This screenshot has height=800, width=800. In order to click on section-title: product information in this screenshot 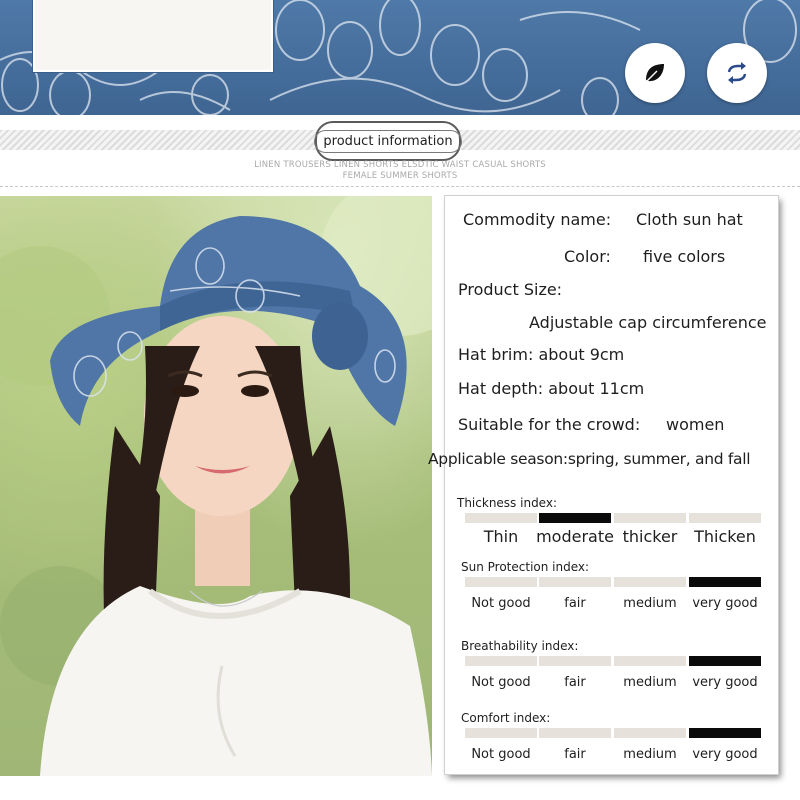, I will do `click(388, 141)`.